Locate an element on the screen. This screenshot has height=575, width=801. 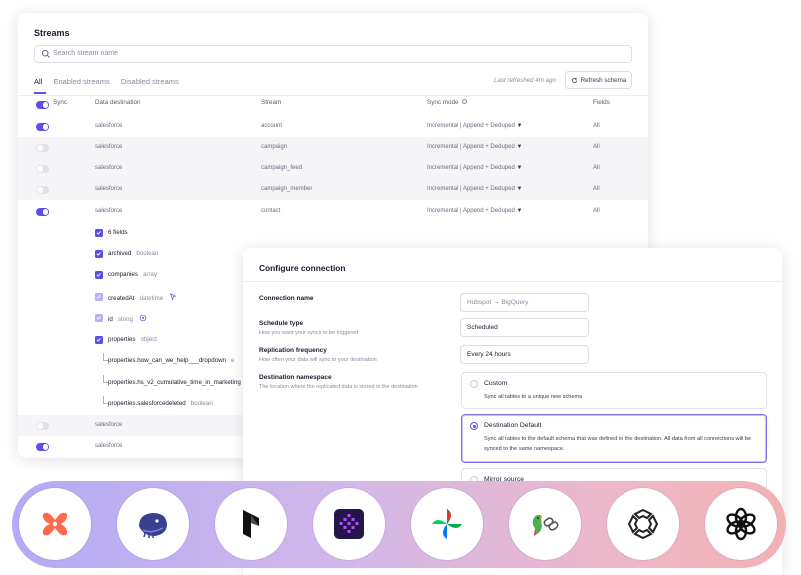
field-count-label: 6 fields is located at coordinates (118, 232).